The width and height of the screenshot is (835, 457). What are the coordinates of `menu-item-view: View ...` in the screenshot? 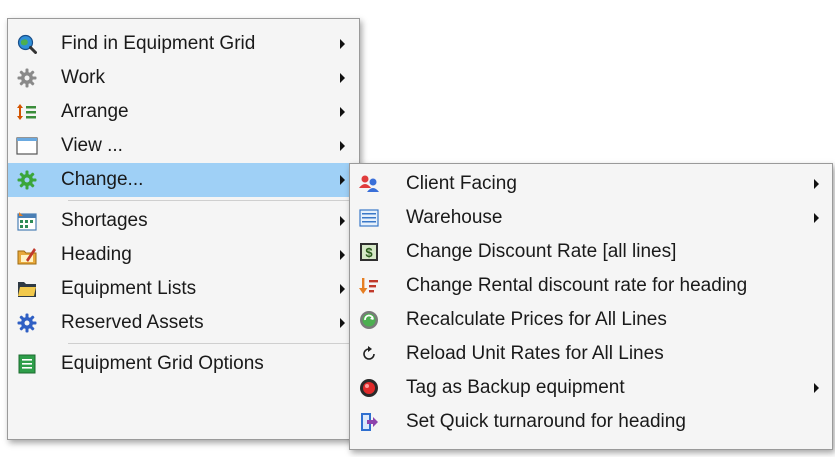 It's located at (183, 146).